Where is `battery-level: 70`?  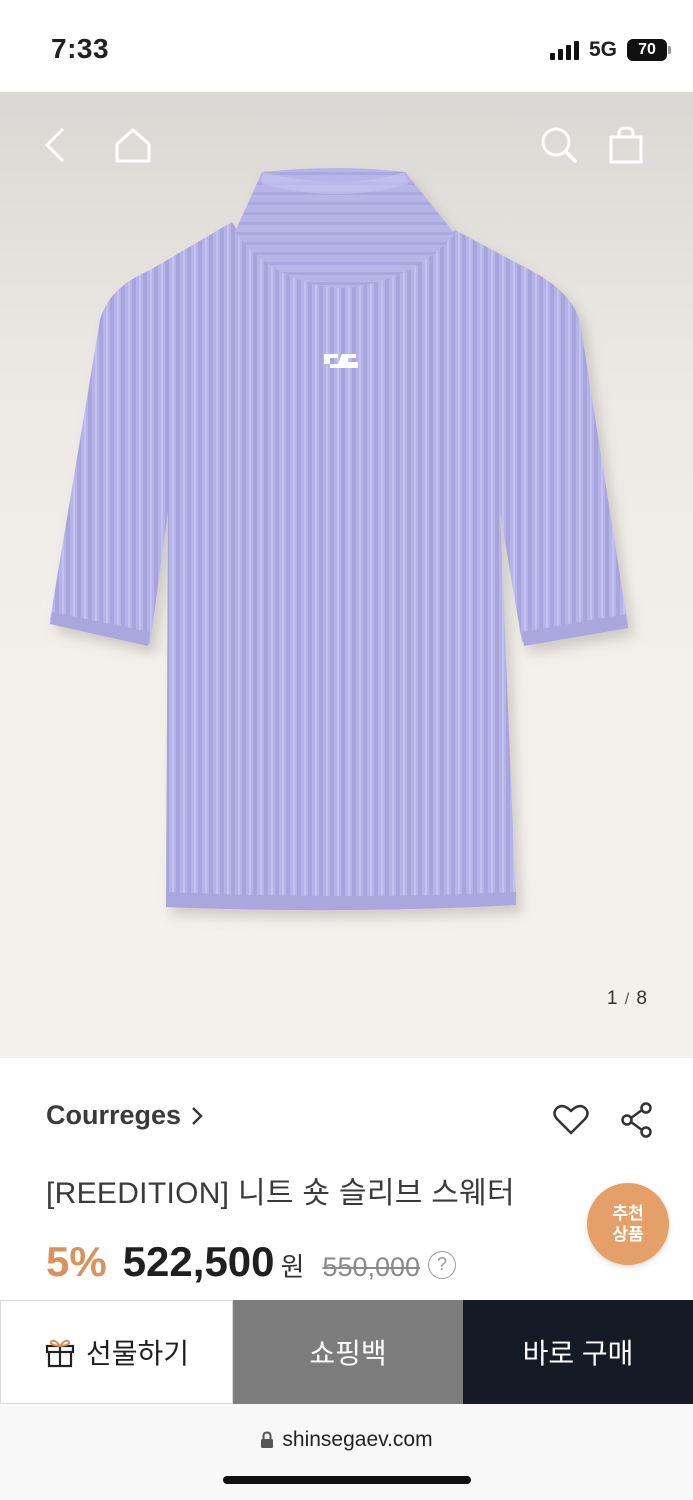 battery-level: 70 is located at coordinates (647, 49).